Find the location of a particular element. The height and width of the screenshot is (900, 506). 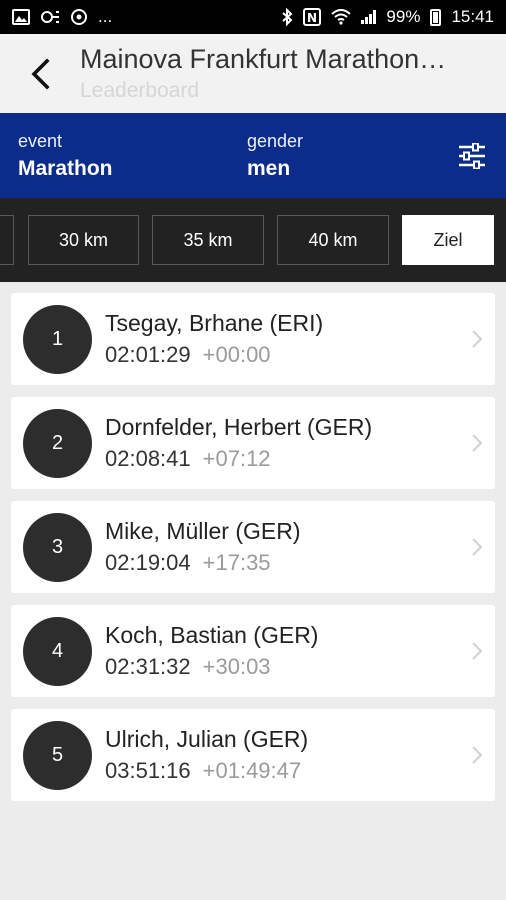

gender-filter-label: gender is located at coordinates (275, 140).